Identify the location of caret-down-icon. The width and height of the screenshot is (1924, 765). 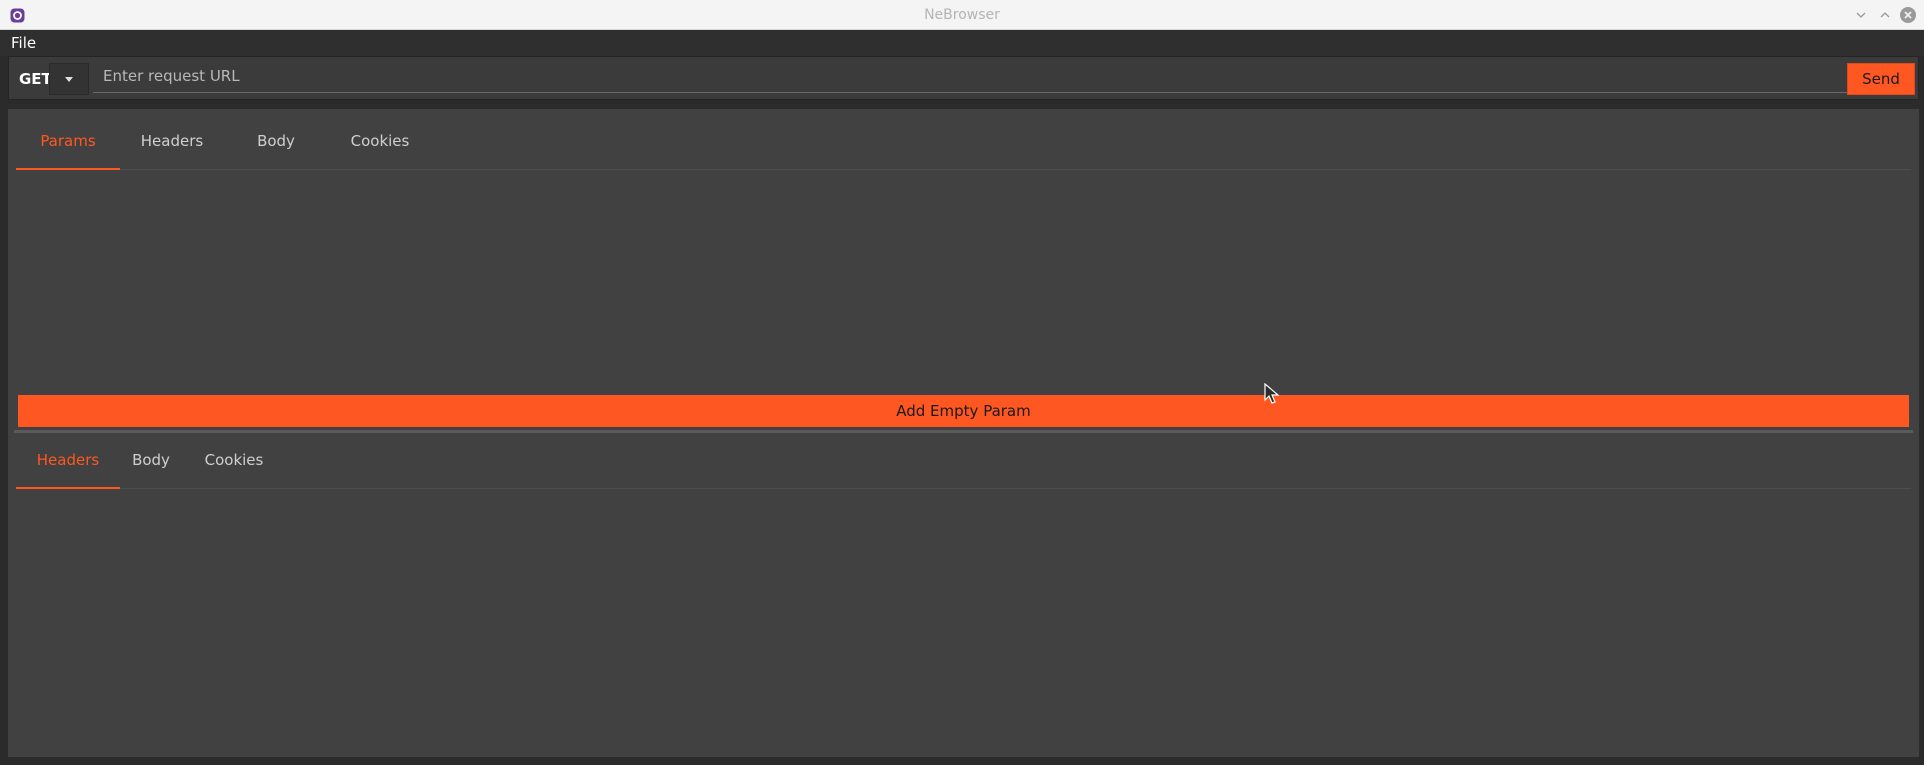
(69, 79).